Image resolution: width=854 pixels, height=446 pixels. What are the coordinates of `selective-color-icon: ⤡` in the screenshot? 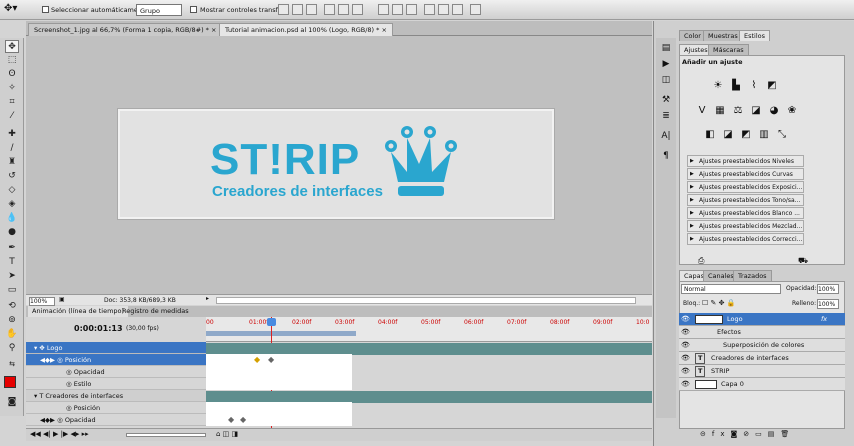 It's located at (782, 134).